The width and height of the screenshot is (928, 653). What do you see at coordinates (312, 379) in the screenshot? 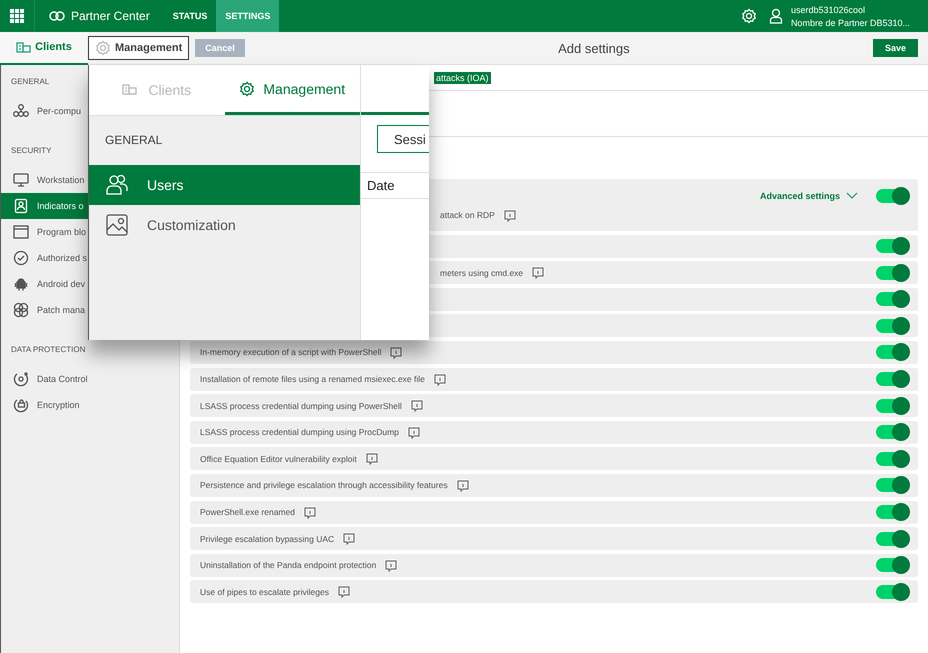
I see `setting-label: Installation of remote files using a renamed msiexec.exe file` at bounding box center [312, 379].